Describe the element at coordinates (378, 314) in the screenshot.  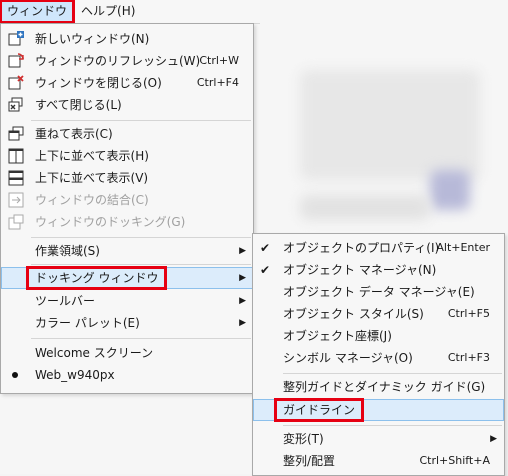
I see `menu-item-object-styles: オブジェクト スタイル(S) Ctrl+F5` at that location.